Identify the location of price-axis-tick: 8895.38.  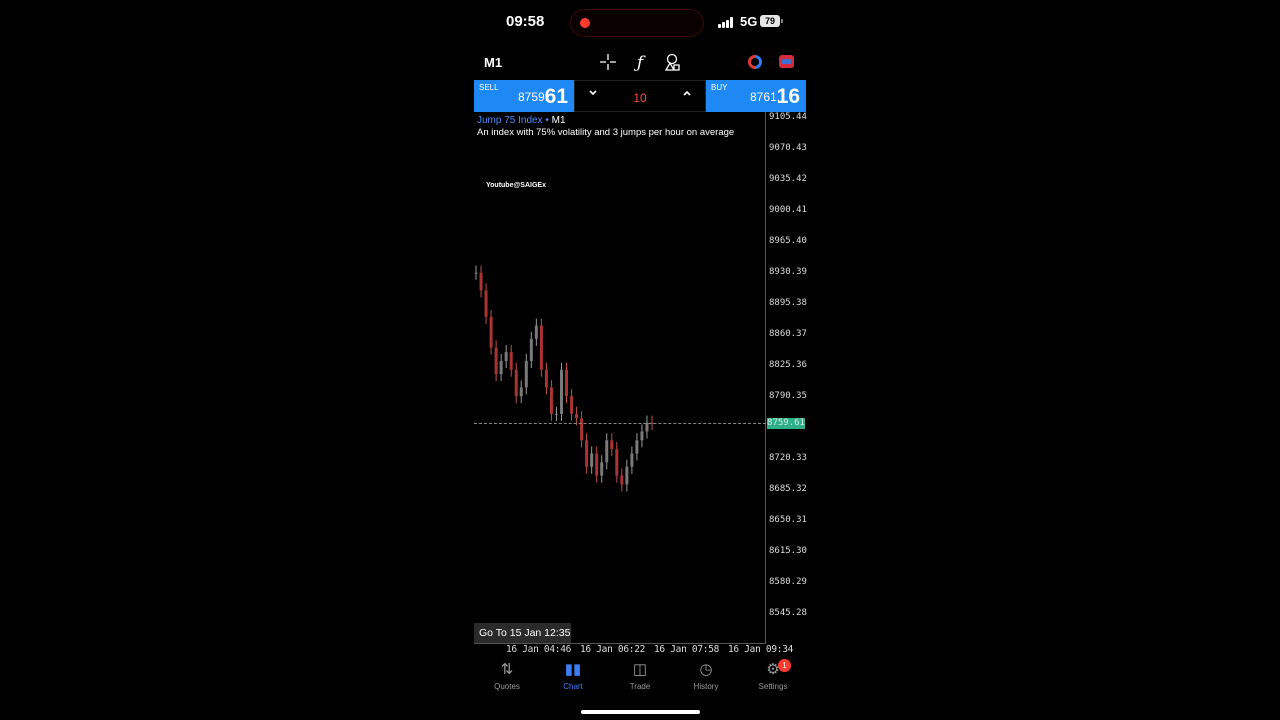
(788, 303).